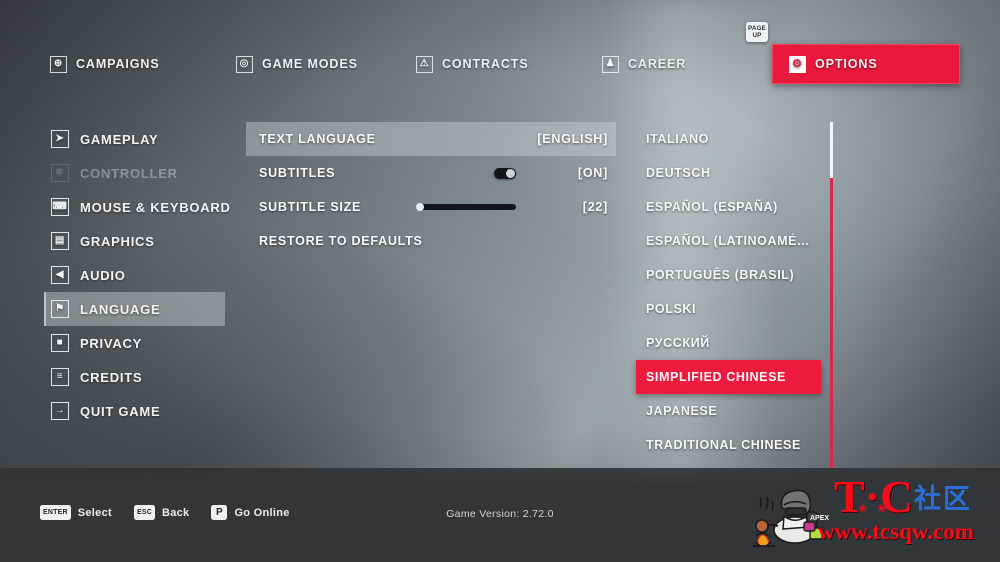 Image resolution: width=1000 pixels, height=562 pixels. I want to click on language-label: POLSKI, so click(671, 309).